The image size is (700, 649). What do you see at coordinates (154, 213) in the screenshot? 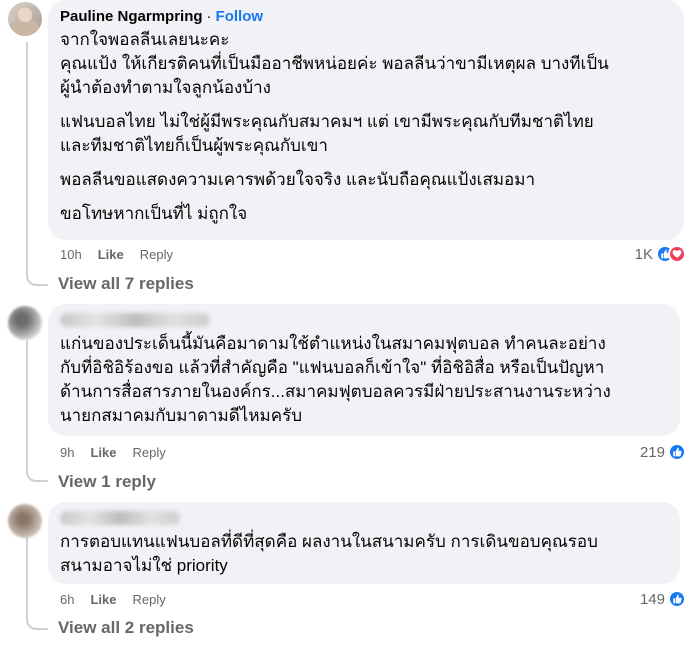
I see `comment-paragraph: ขอโทษหากเป็นที่ไ ม่ถูกใจ` at bounding box center [154, 213].